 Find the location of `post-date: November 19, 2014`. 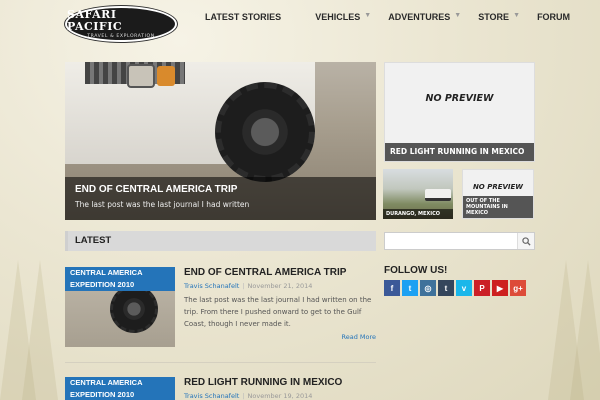

post-date: November 19, 2014 is located at coordinates (280, 396).